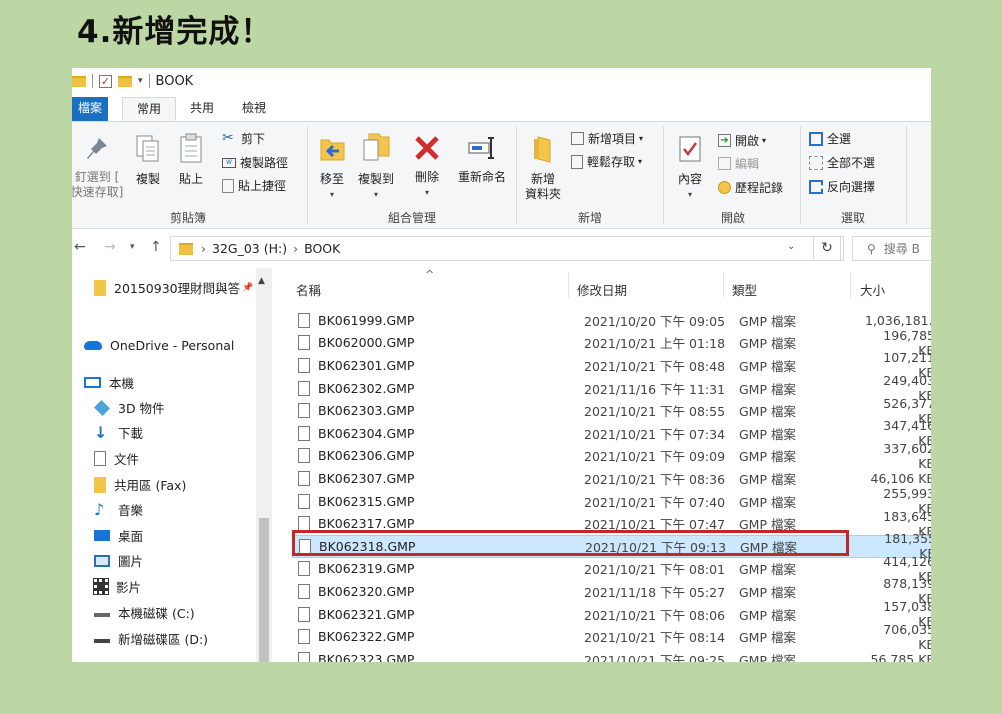 The height and width of the screenshot is (714, 1002). What do you see at coordinates (261, 281) in the screenshot?
I see `chevron-up-icon: ▲` at bounding box center [261, 281].